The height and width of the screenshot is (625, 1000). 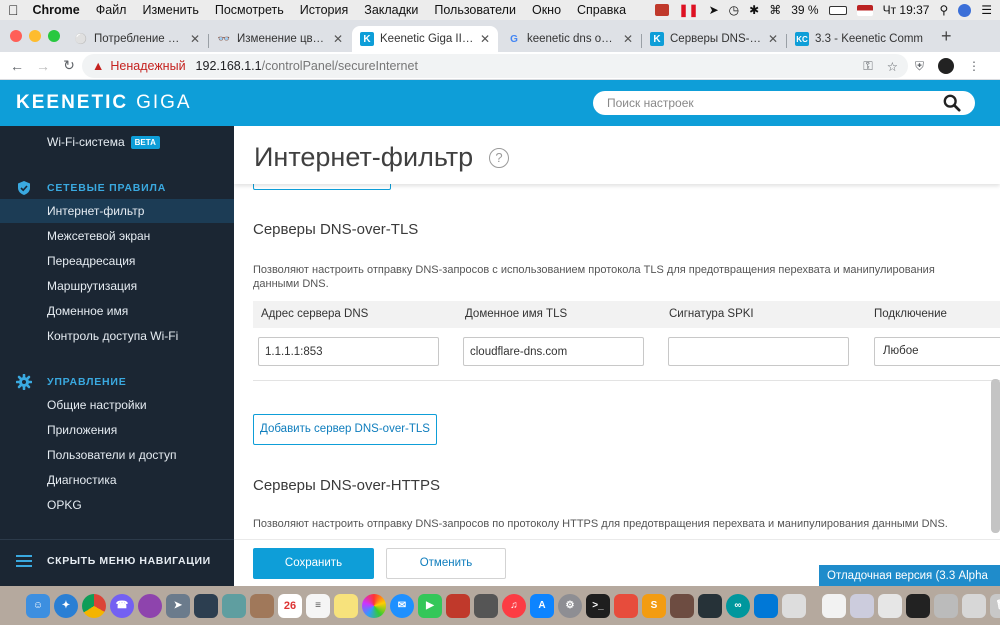 What do you see at coordinates (117, 211) in the screenshot?
I see `sidebar-item-internet-filter: Интернет-фильтр` at bounding box center [117, 211].